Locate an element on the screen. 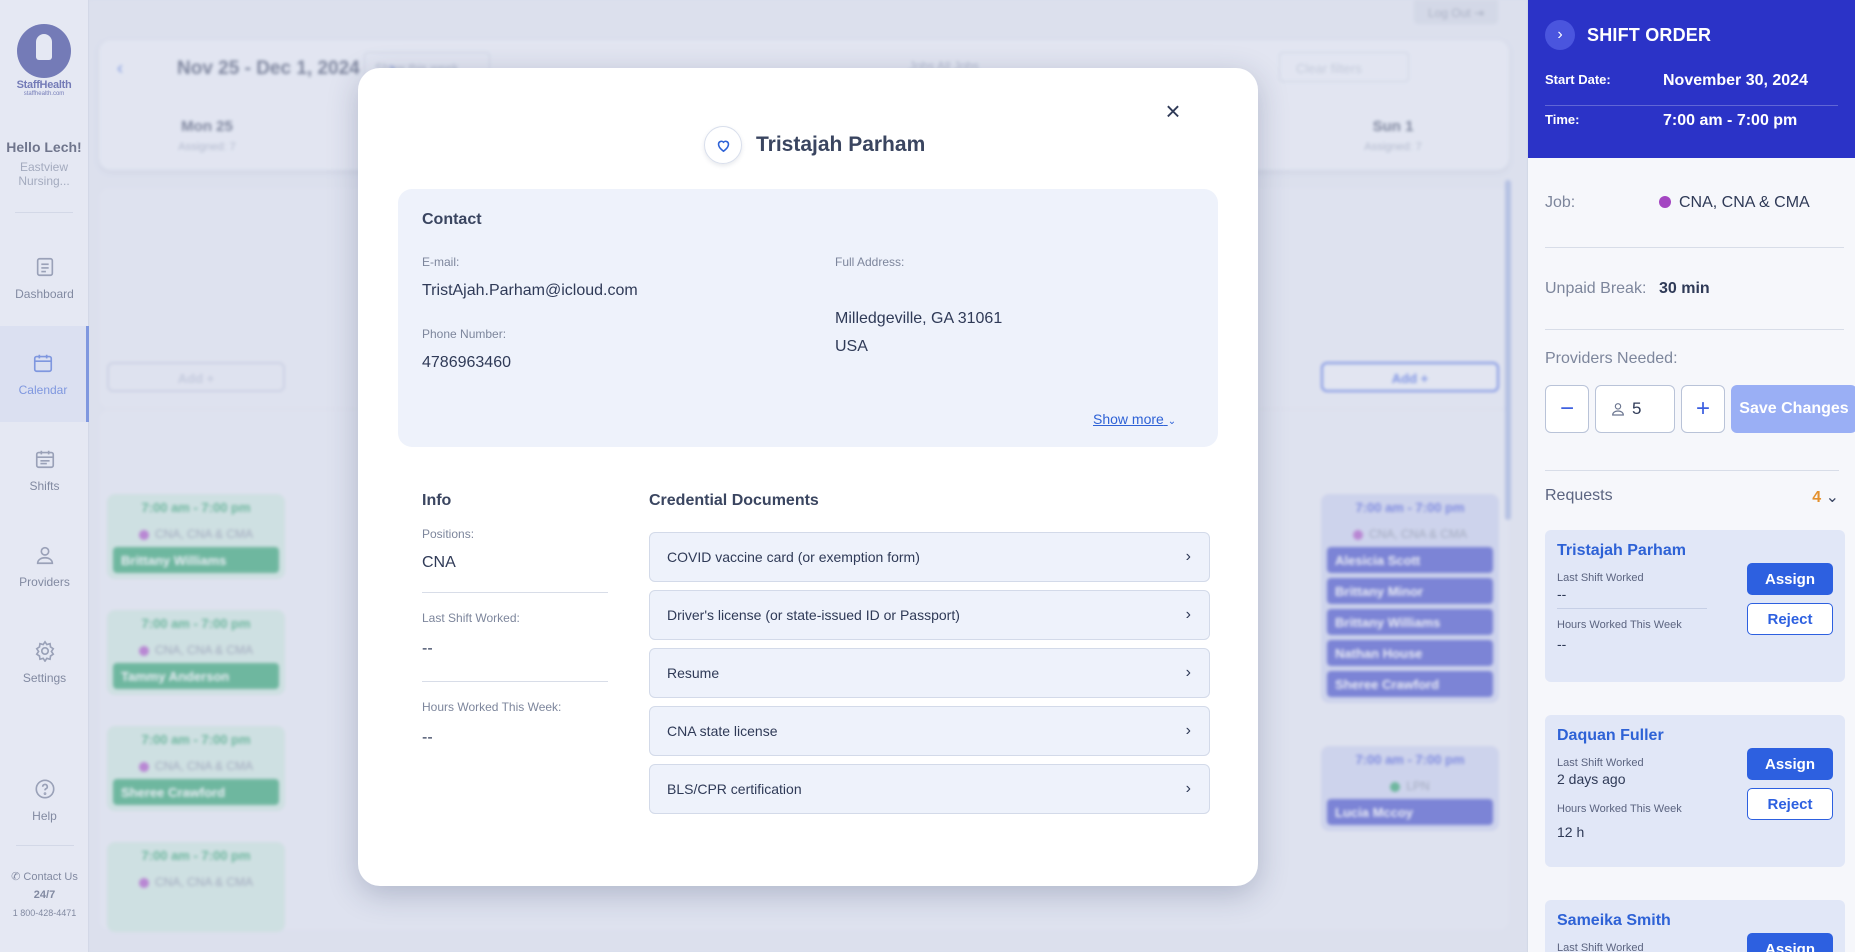 The width and height of the screenshot is (1855, 952). close-icon: × is located at coordinates (1173, 111).